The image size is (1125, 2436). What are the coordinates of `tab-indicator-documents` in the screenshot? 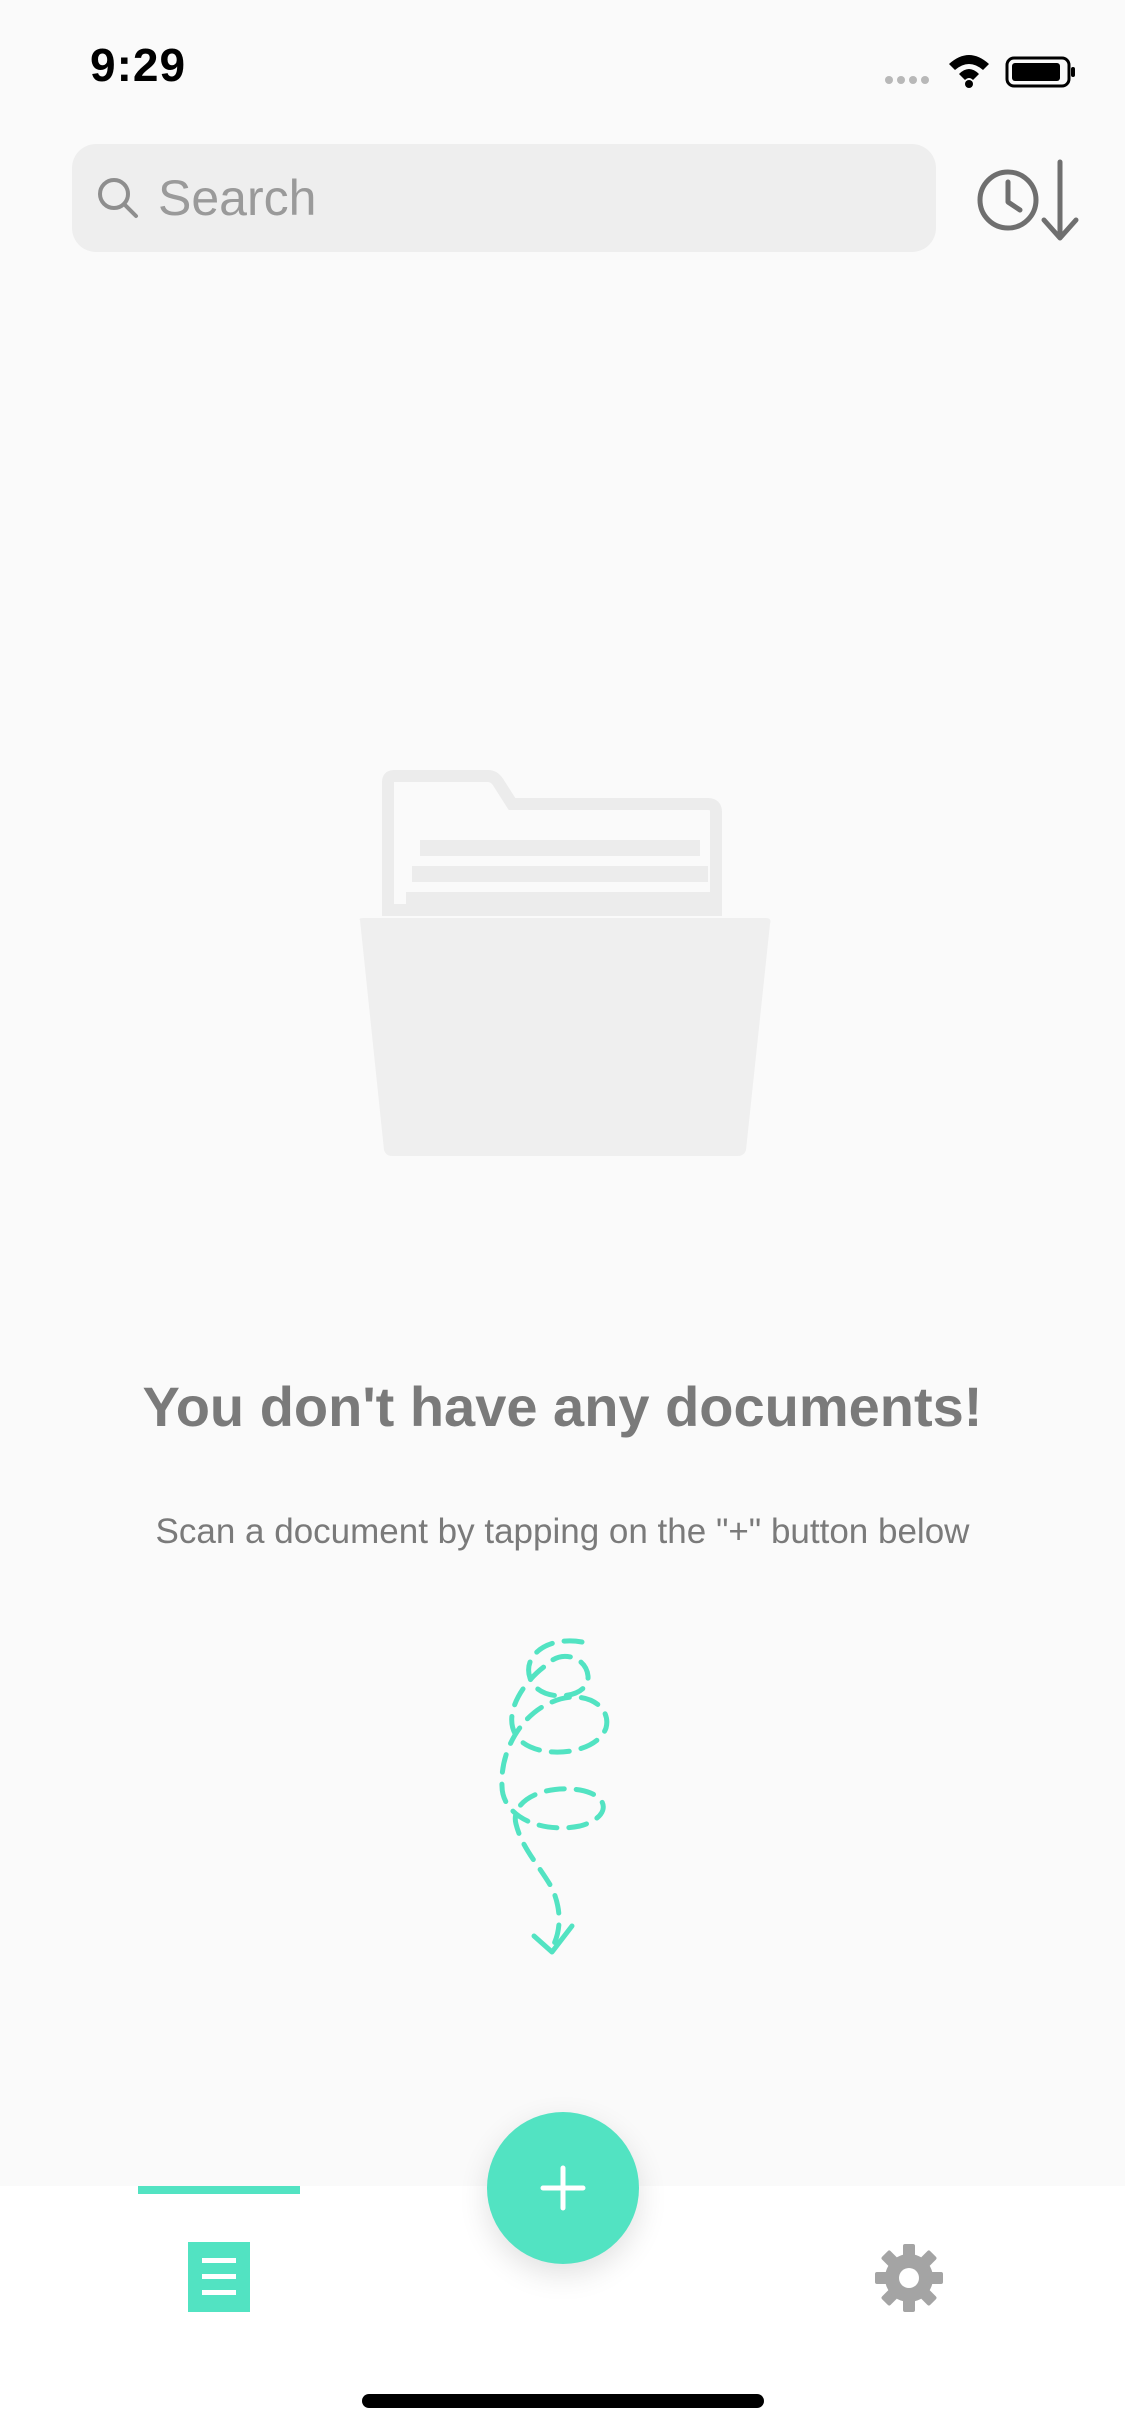 It's located at (219, 2190).